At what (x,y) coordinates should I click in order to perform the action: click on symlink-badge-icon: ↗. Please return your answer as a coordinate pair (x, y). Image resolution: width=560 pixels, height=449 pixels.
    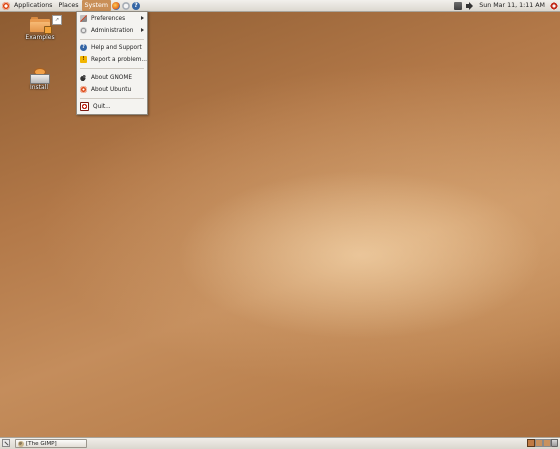
    Looking at the image, I should click on (57, 20).